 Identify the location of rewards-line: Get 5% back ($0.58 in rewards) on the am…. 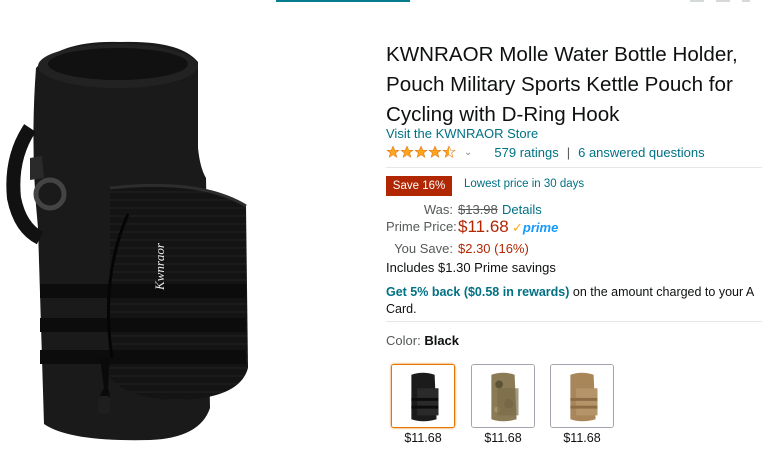
(574, 292).